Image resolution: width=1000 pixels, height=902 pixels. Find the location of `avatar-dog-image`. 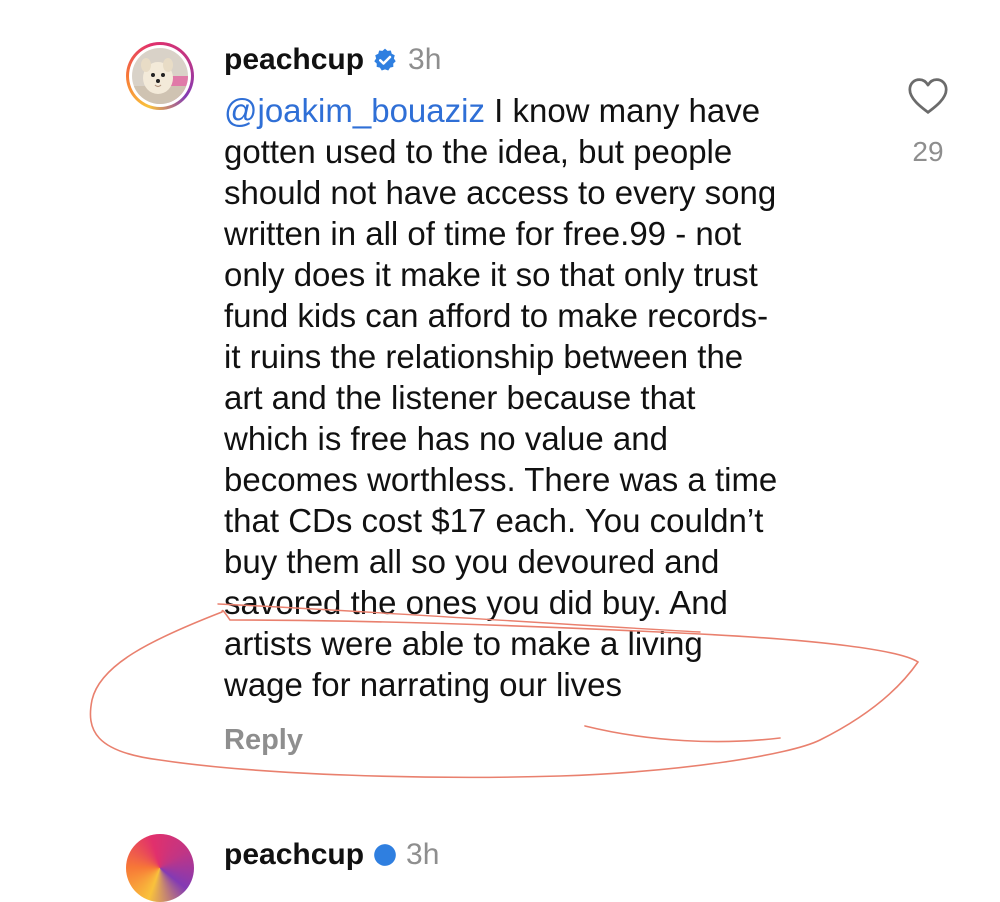

avatar-dog-image is located at coordinates (160, 76).